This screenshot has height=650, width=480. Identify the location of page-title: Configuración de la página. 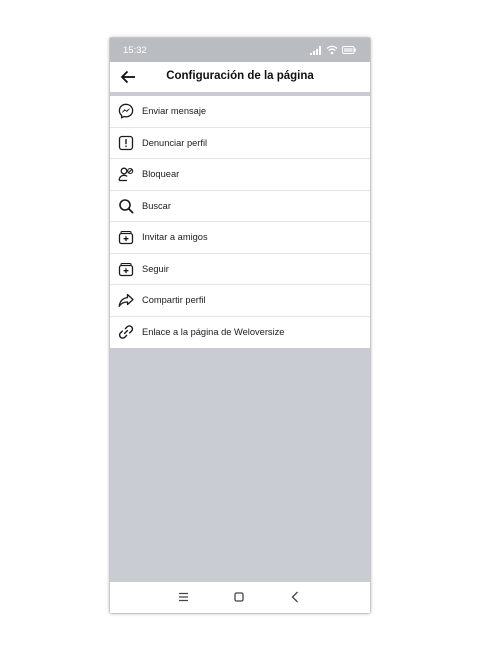
(240, 76).